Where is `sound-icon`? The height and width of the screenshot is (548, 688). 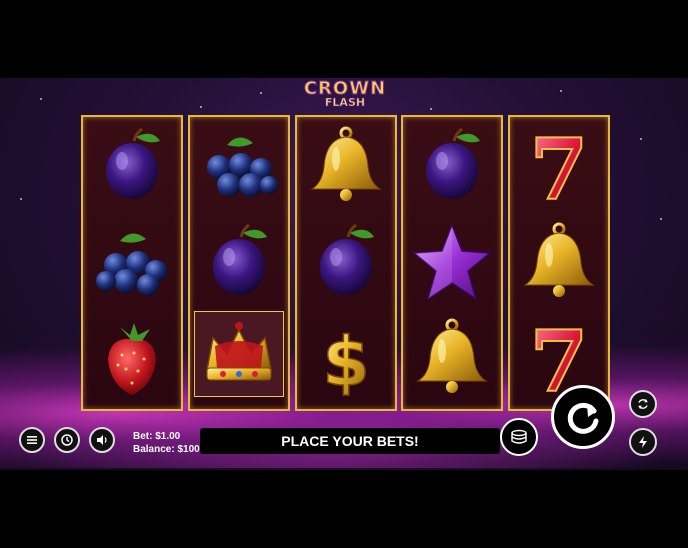 sound-icon is located at coordinates (102, 440).